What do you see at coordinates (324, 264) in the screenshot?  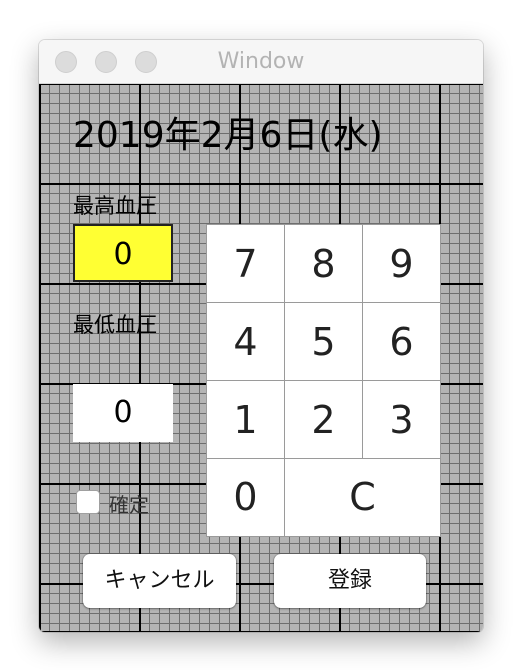 I see `key-8: 8` at bounding box center [324, 264].